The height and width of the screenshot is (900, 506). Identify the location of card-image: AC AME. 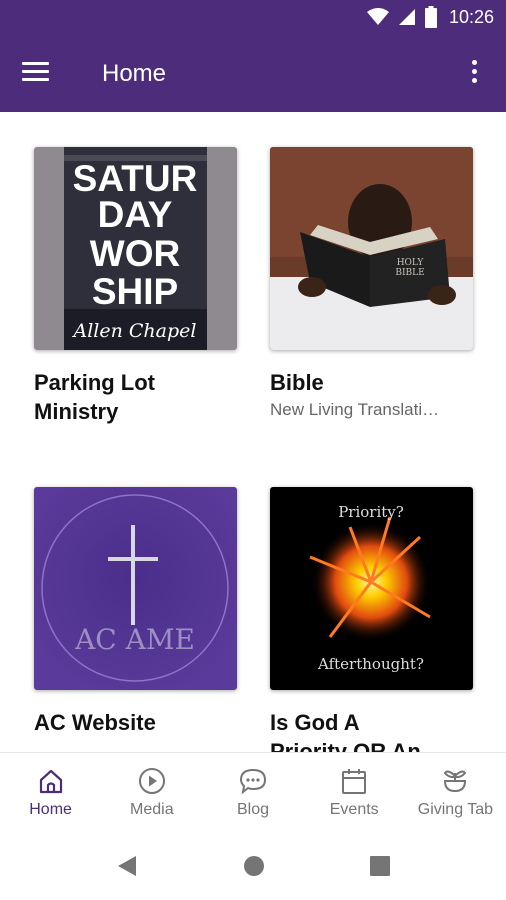
(135, 588).